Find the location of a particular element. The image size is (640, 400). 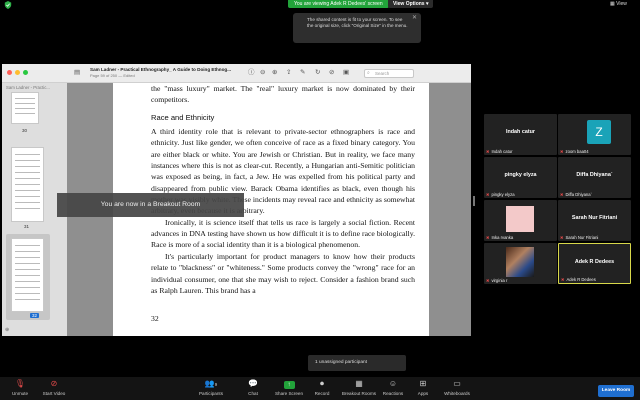

add-page-icon: ⊕ is located at coordinates (7, 330).